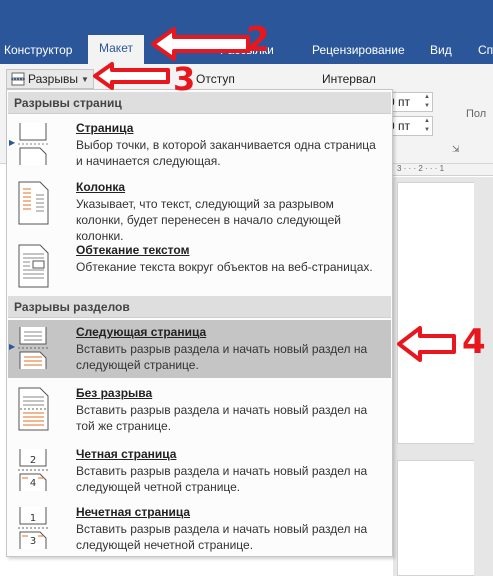  Describe the element at coordinates (34, 470) in the screenshot. I see `even-page-icon: 2 4` at that location.